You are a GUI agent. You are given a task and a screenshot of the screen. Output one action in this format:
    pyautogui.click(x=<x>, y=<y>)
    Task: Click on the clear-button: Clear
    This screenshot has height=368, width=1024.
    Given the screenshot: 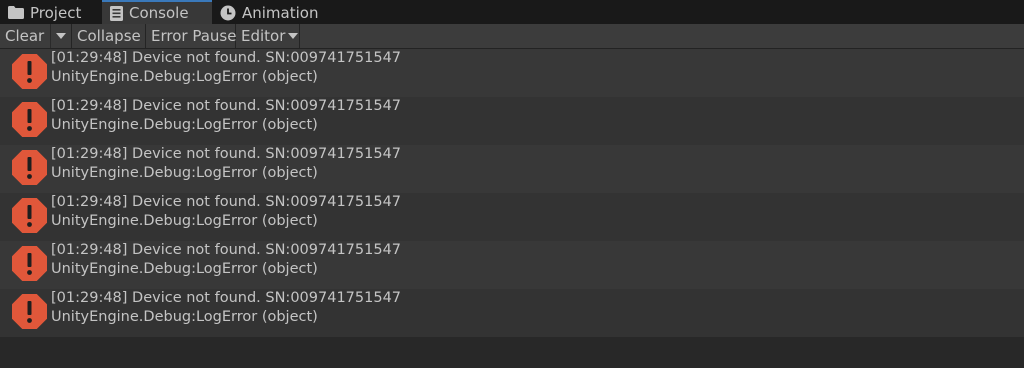 What is the action you would take?
    pyautogui.click(x=25, y=36)
    